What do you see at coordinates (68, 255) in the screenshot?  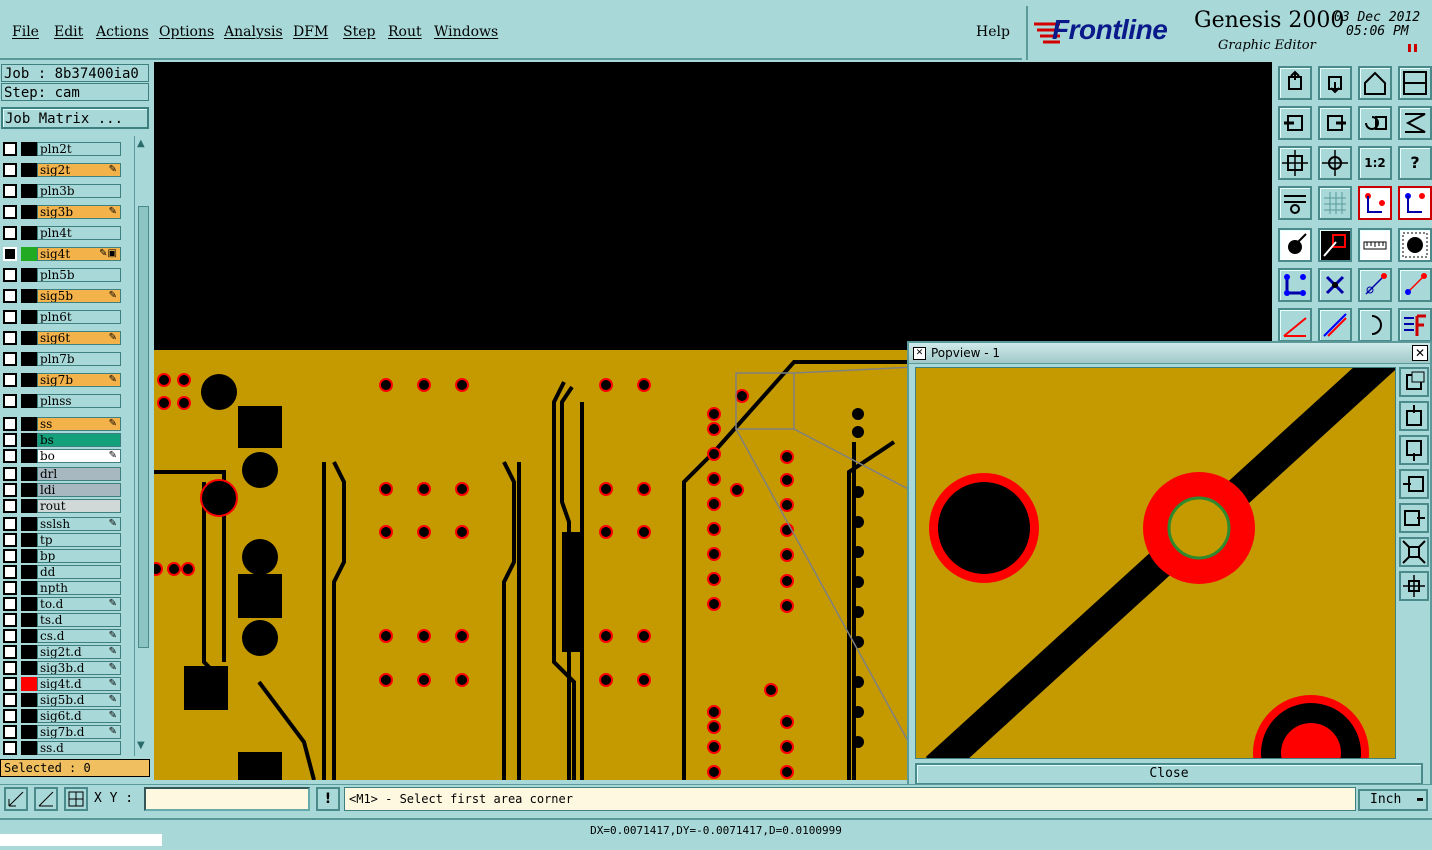 I see `layer-row: sig4t ✎▣` at bounding box center [68, 255].